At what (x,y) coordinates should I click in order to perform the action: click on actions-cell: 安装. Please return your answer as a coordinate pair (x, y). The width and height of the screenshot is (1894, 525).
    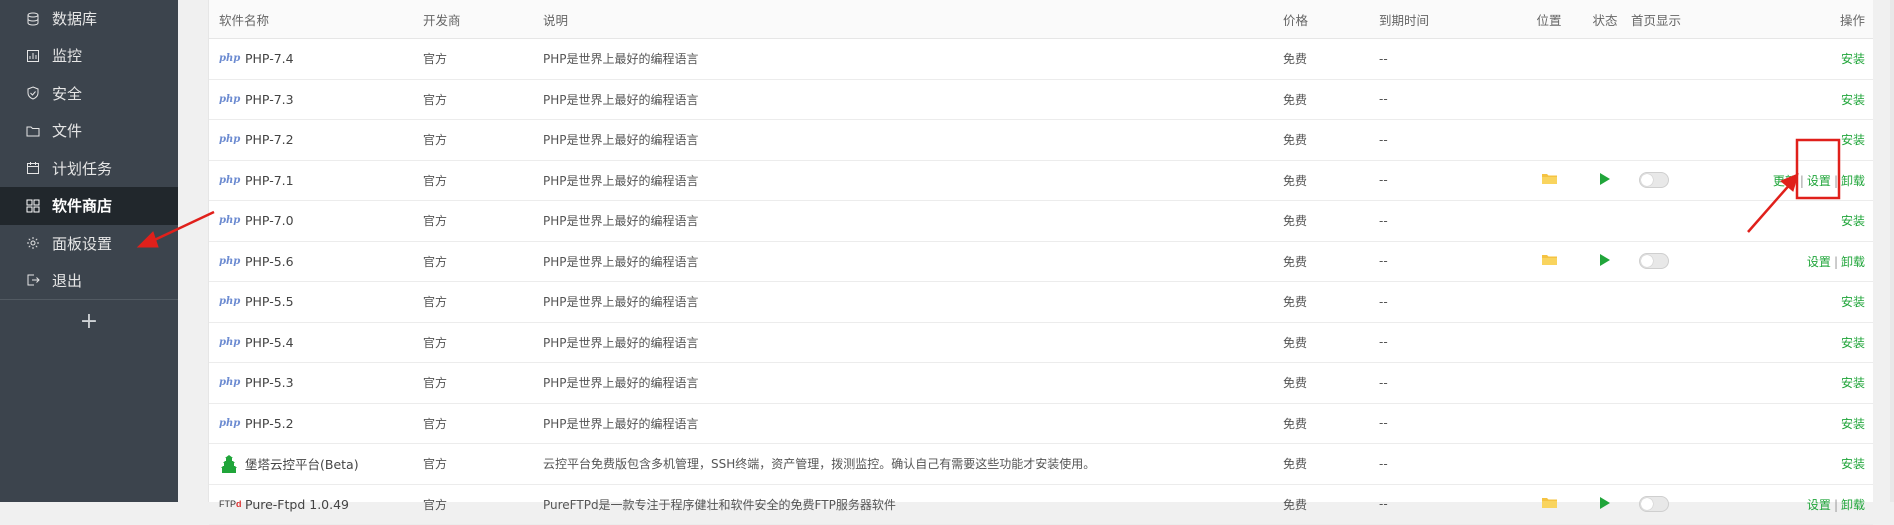
    Looking at the image, I should click on (1807, 99).